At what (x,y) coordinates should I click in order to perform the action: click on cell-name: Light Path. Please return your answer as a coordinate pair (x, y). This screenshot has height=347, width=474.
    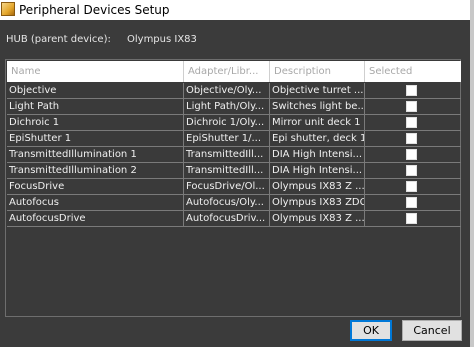
    Looking at the image, I should click on (95, 106).